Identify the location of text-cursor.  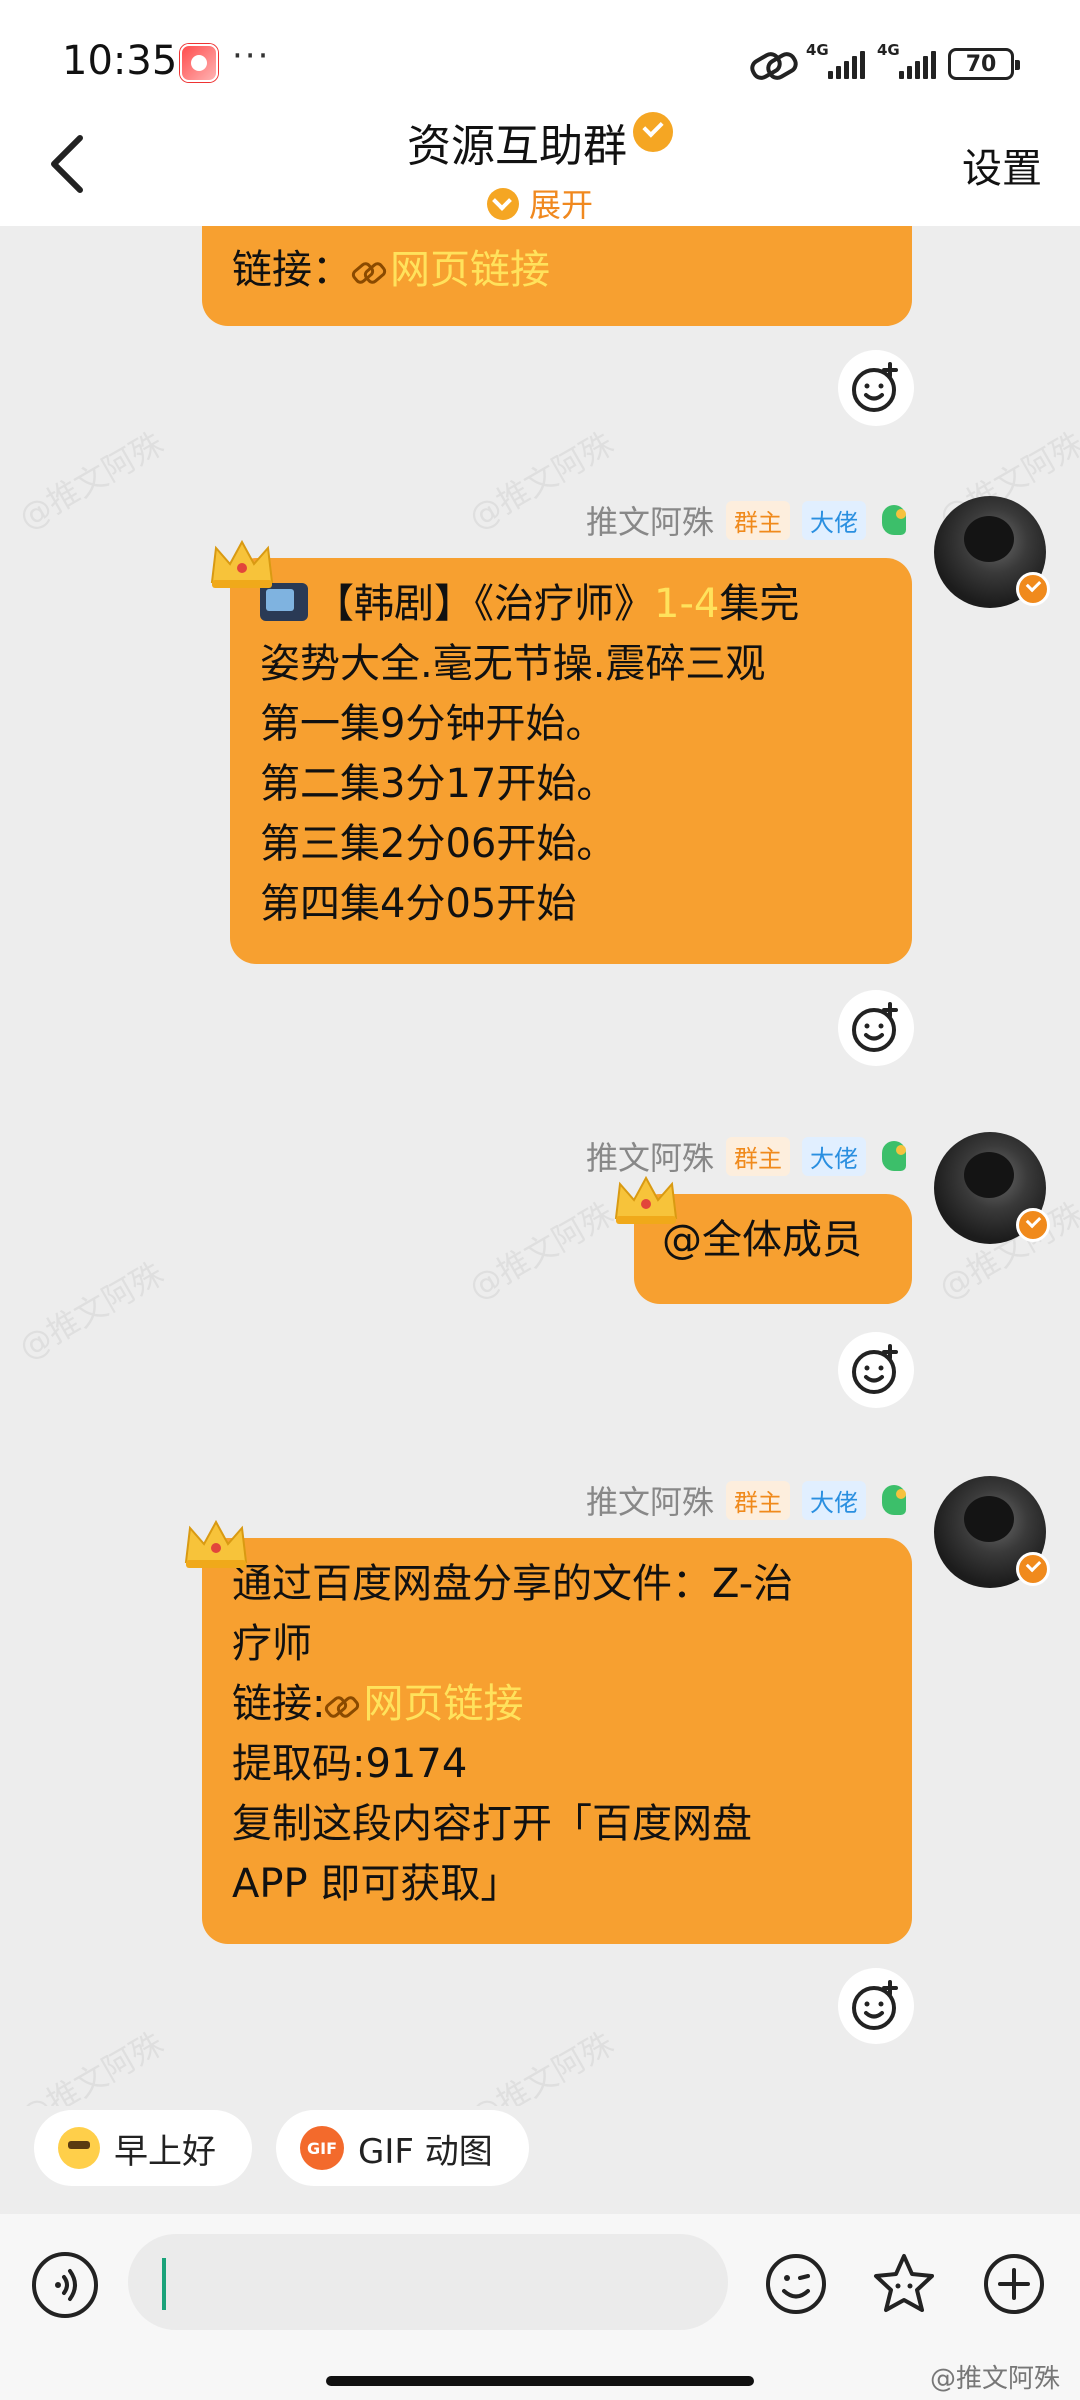
(164, 2284).